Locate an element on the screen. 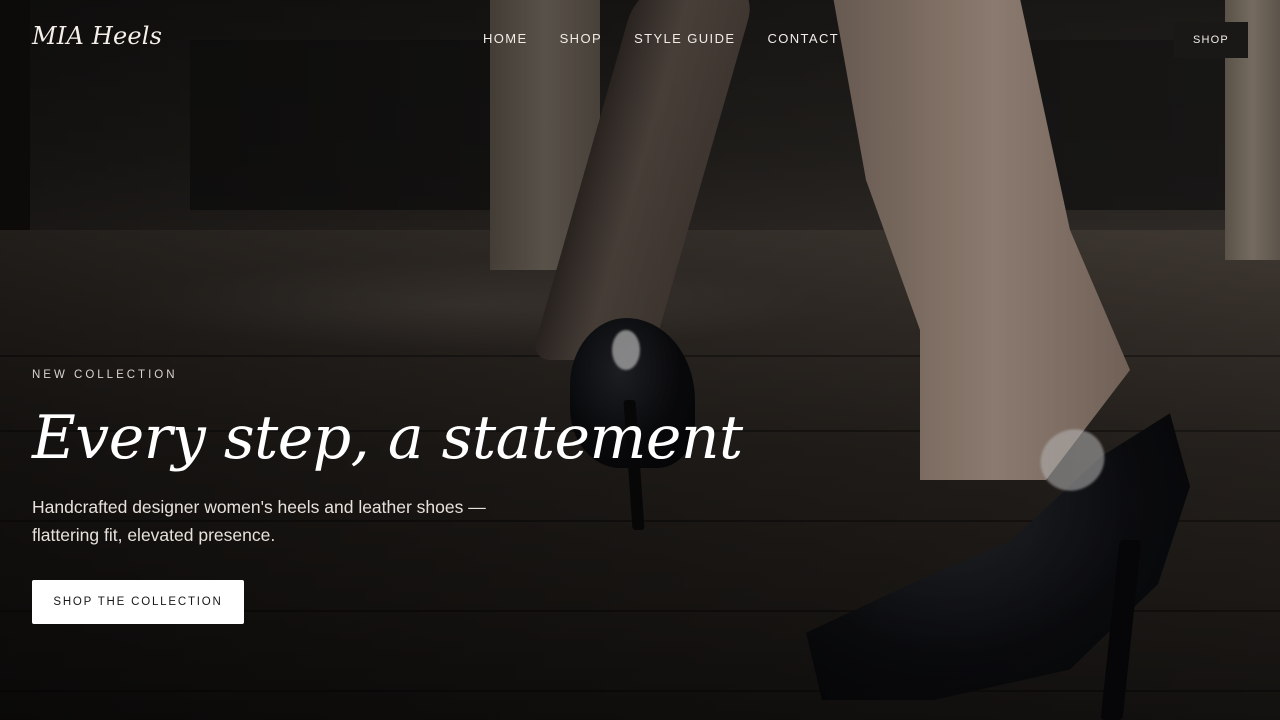 Image resolution: width=1280 pixels, height=720 pixels. main-nav: HOME SHOP STYLE GUIDE CONTACT is located at coordinates (661, 38).